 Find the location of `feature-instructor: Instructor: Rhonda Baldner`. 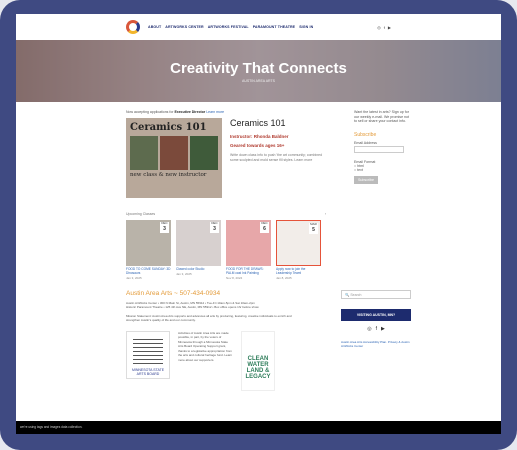

feature-instructor: Instructor: Rhonda Baldner is located at coordinates (259, 136).